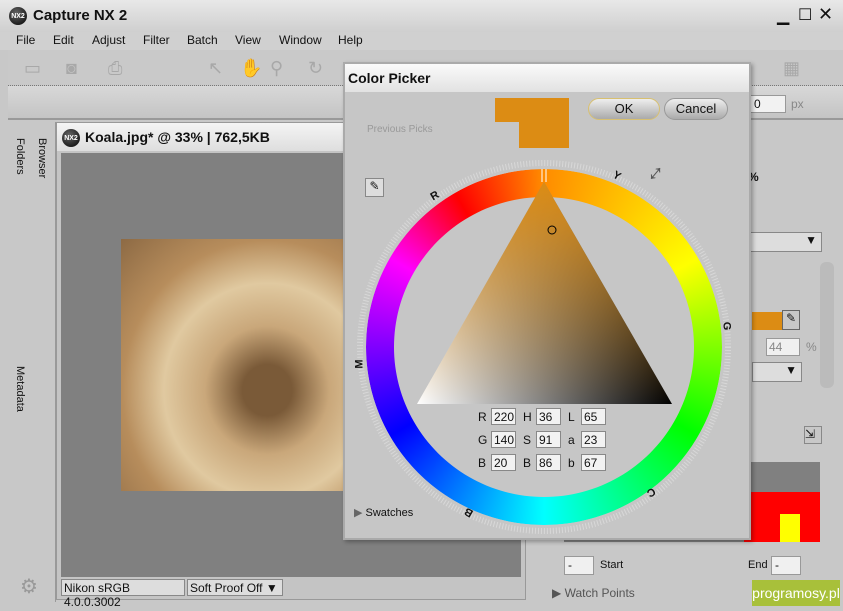 The height and width of the screenshot is (611, 843). Describe the element at coordinates (389, 513) in the screenshot. I see `swatches-label: Swatches` at that location.